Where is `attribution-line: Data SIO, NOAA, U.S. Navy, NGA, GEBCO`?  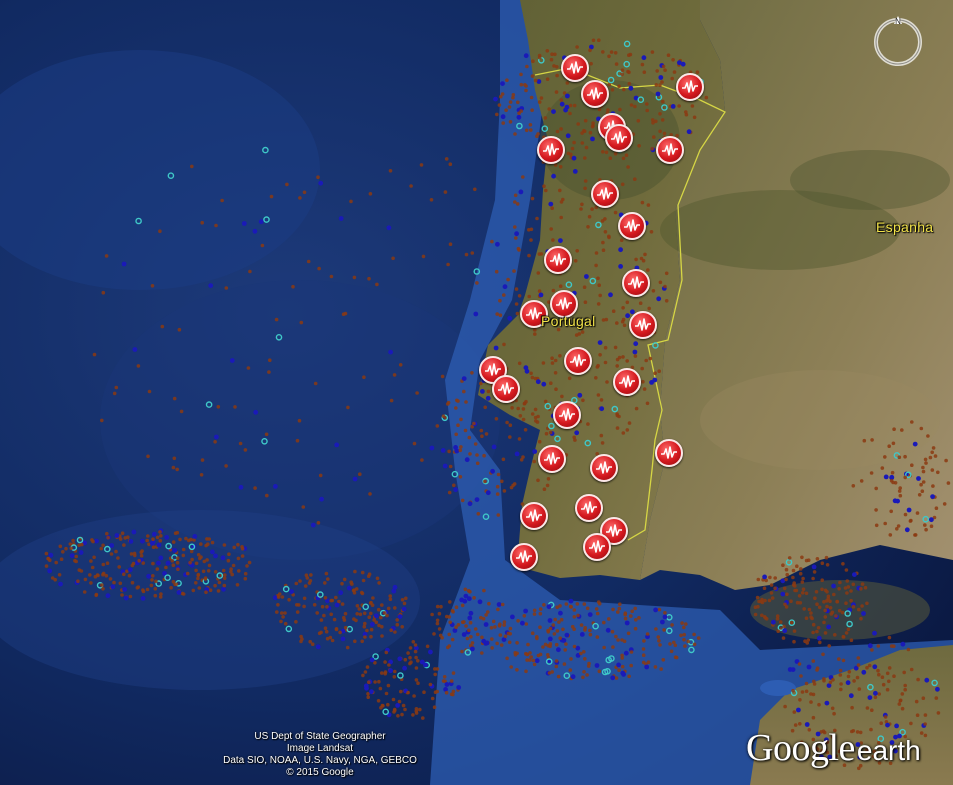
attribution-line: Data SIO, NOAA, U.S. Navy, NGA, GEBCO is located at coordinates (320, 760).